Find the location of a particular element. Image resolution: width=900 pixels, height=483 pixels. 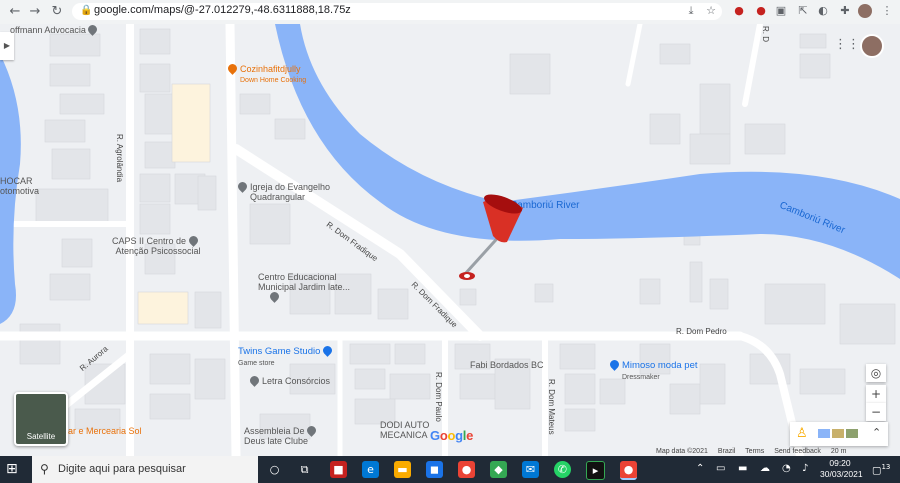

poi-letra-consorcios: Letra Consórcios is located at coordinates (289, 380).